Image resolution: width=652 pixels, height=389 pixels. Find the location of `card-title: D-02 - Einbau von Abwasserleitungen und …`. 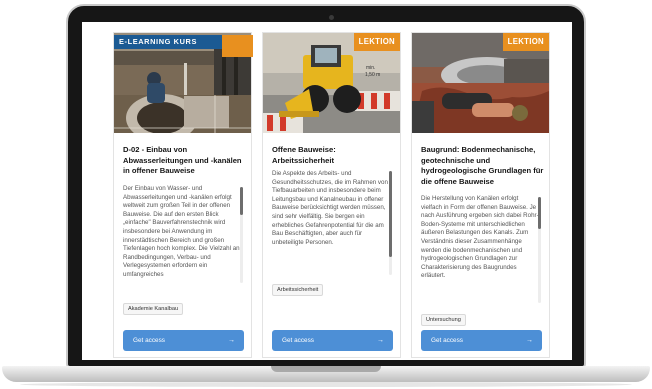

card-title: D-02 - Einbau von Abwasserleitungen und … is located at coordinates (182, 160).